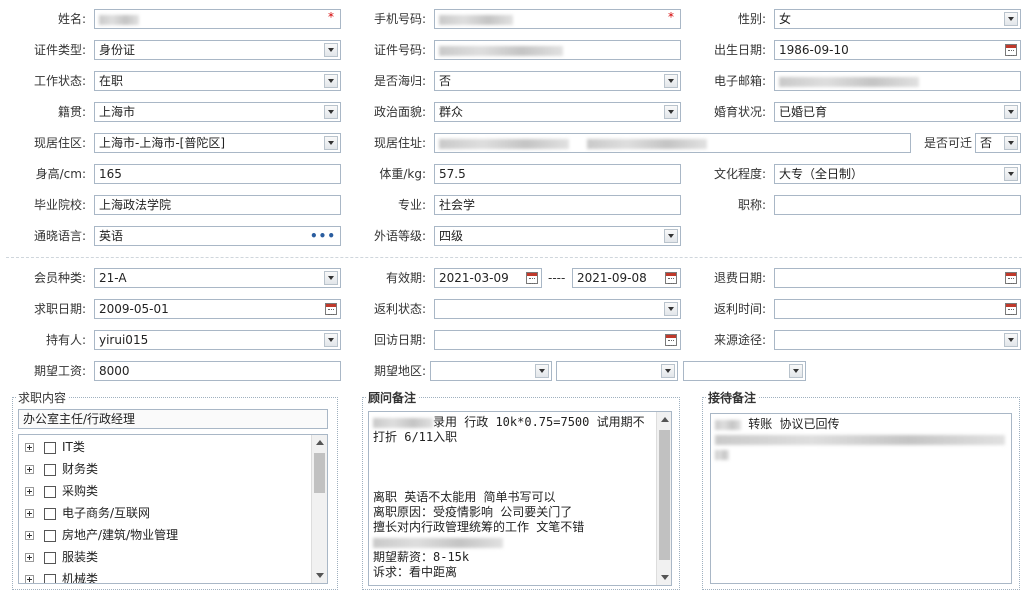 The height and width of the screenshot is (592, 1028). I want to click on notes-scrollbar, so click(663, 498).